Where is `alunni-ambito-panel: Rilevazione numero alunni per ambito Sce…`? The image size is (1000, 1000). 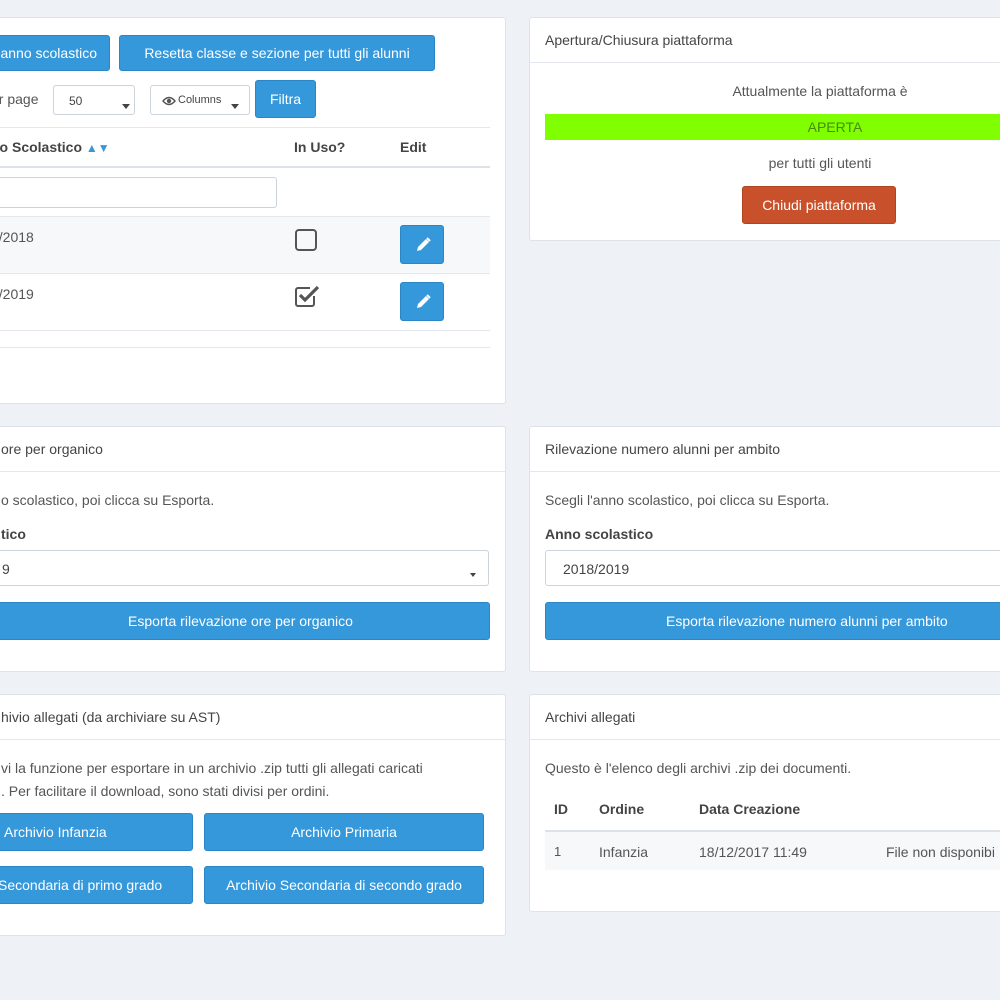
alunni-ambito-panel: Rilevazione numero alunni per ambito Sce… is located at coordinates (764, 549).